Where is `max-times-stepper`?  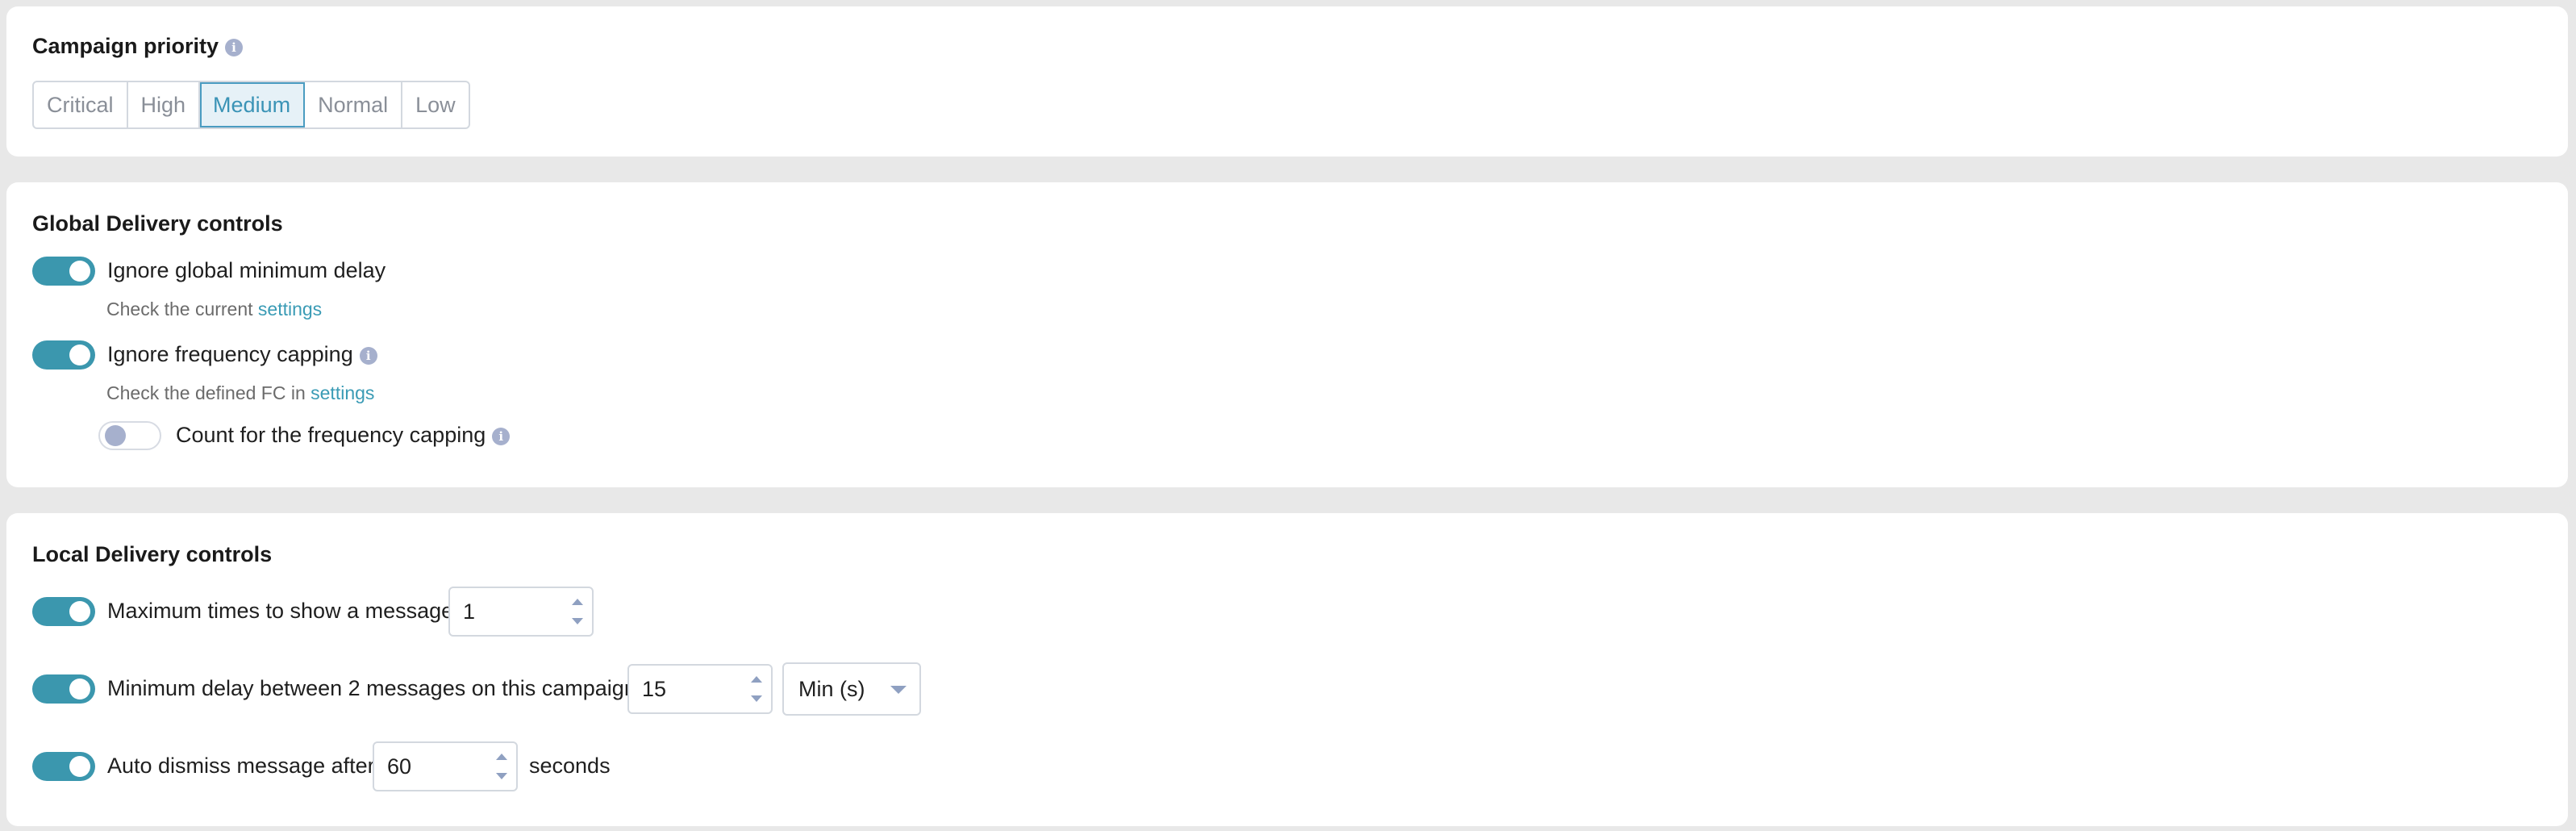
max-times-stepper is located at coordinates (577, 611).